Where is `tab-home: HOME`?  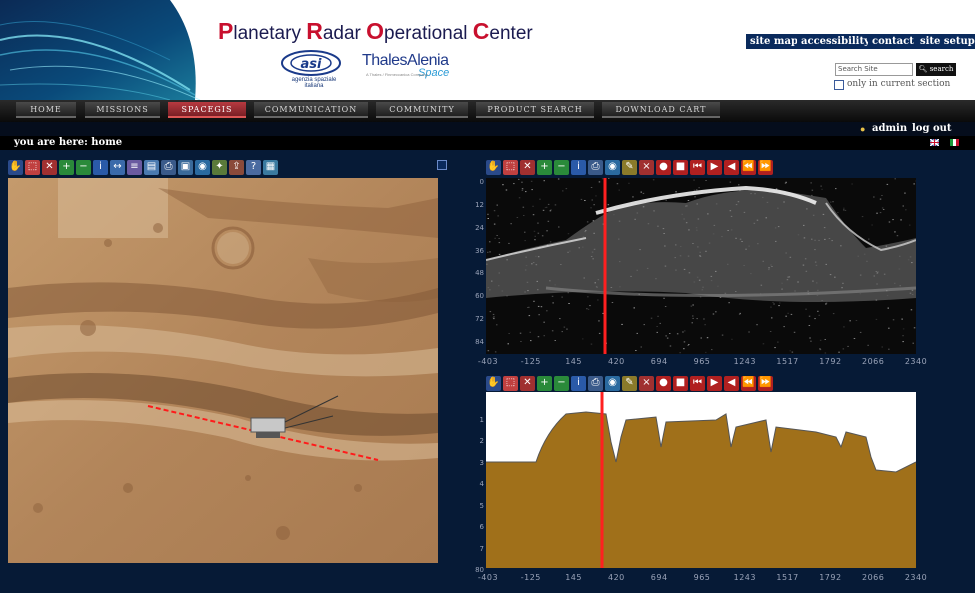
tab-home: HOME is located at coordinates (46, 110).